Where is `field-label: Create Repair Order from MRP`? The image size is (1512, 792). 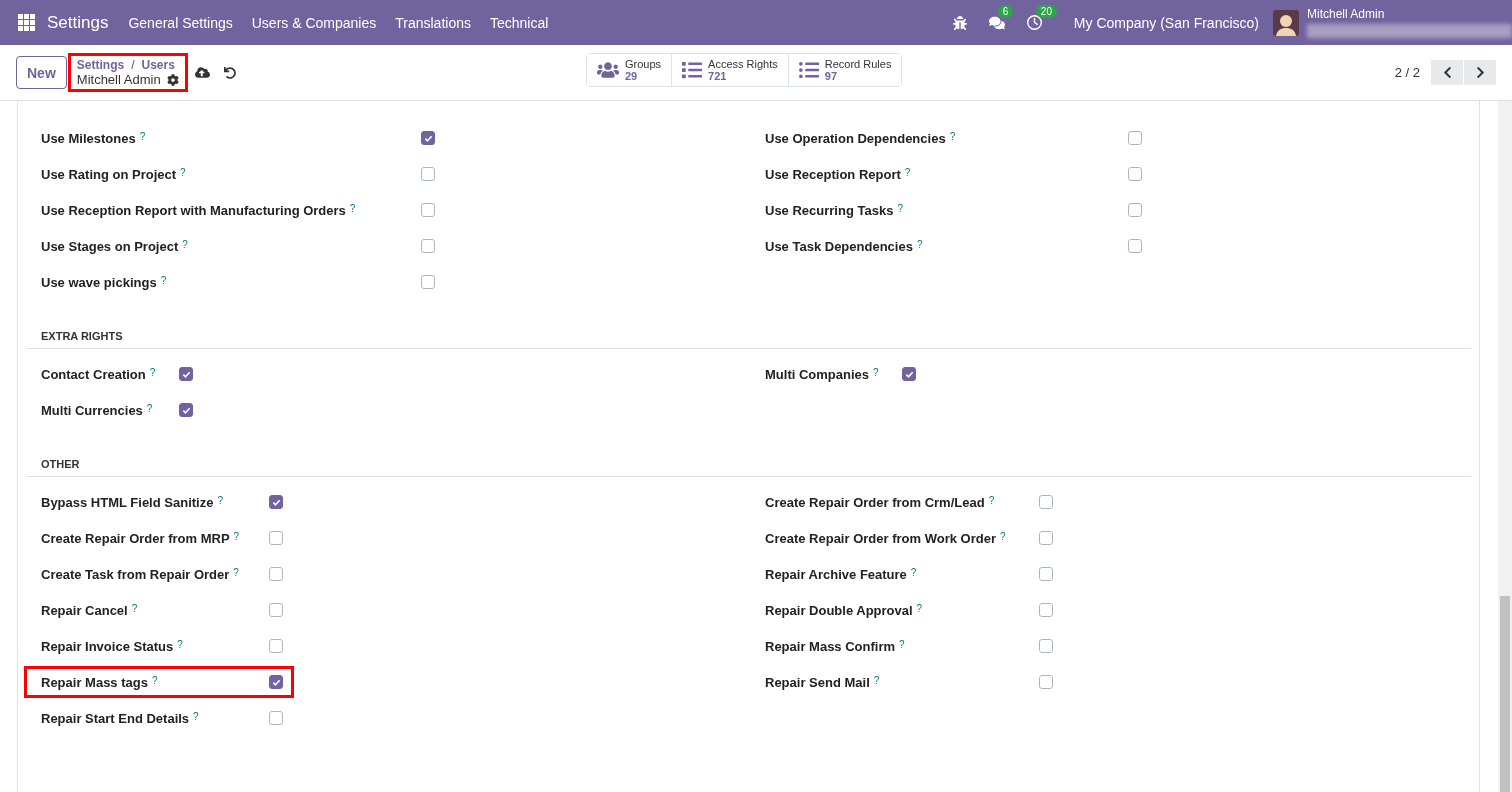 field-label: Create Repair Order from MRP is located at coordinates (135, 538).